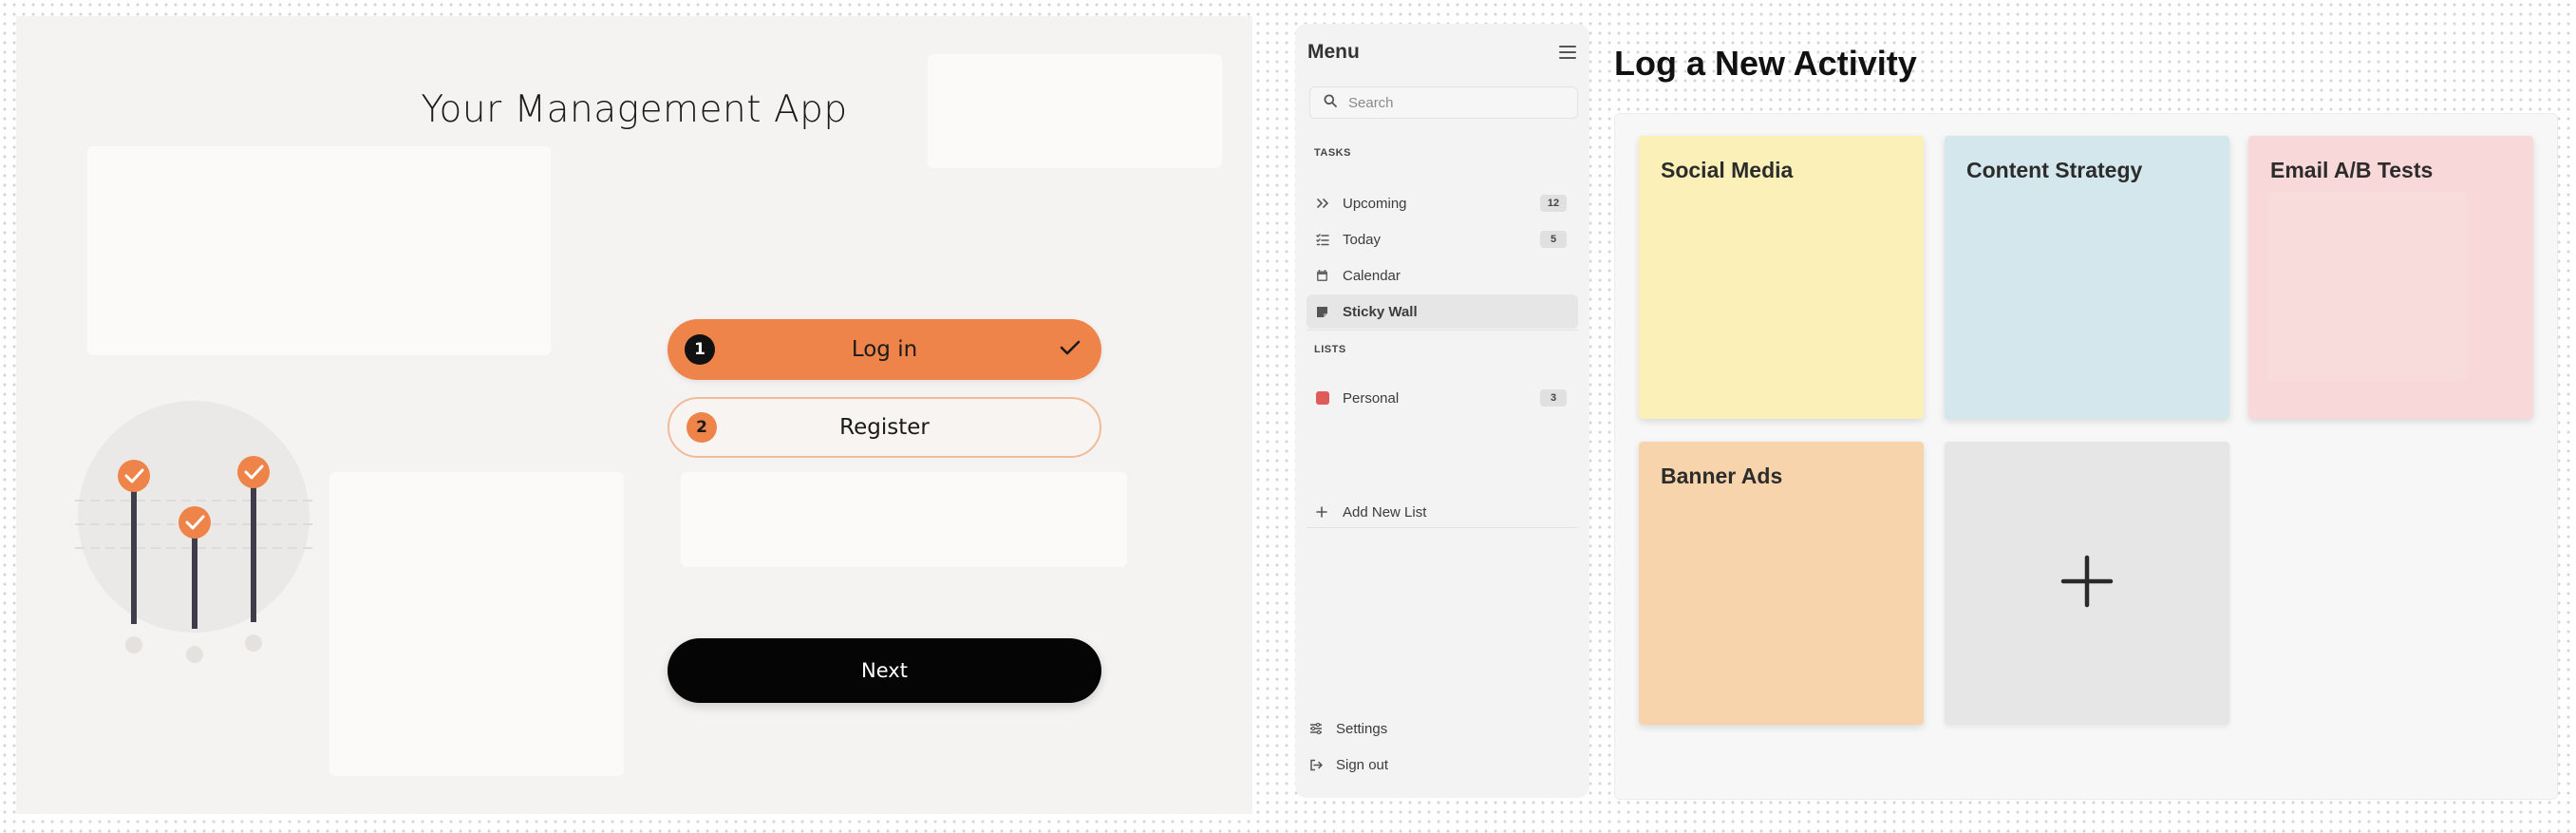 Image resolution: width=2576 pixels, height=833 pixels. What do you see at coordinates (1567, 55) in the screenshot?
I see `hamburger-menu-icon` at bounding box center [1567, 55].